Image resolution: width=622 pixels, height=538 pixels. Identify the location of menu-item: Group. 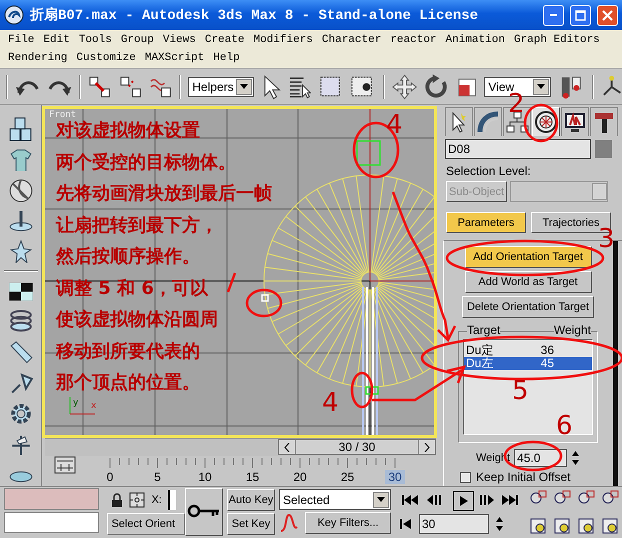
(137, 40).